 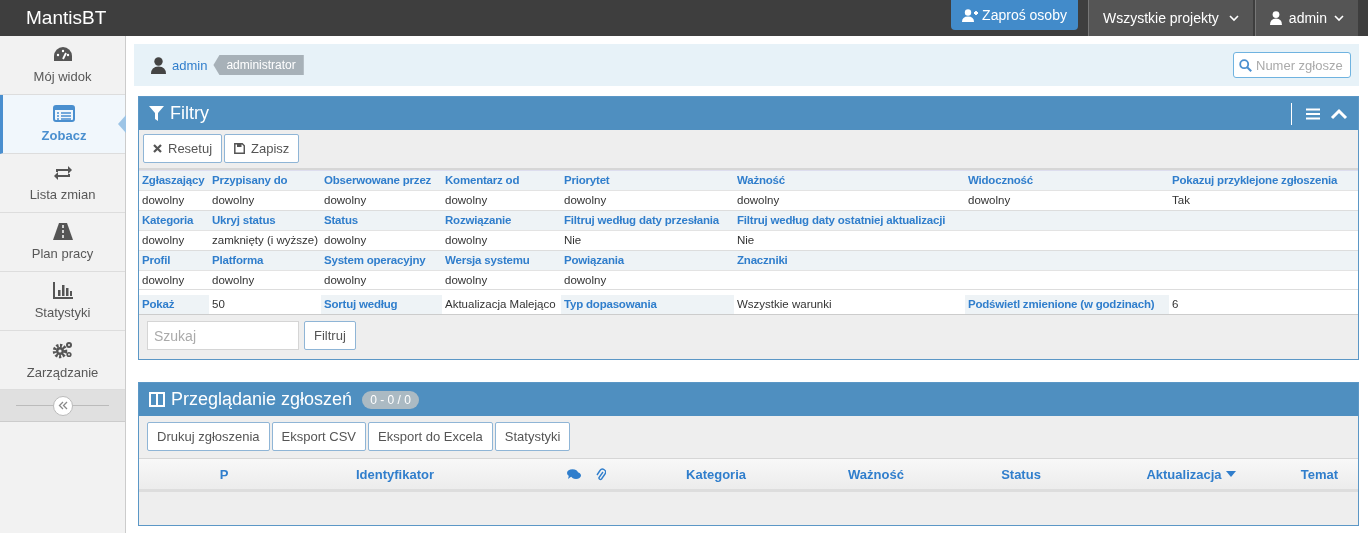 I want to click on filter-label: Zgłaszający, so click(x=174, y=180).